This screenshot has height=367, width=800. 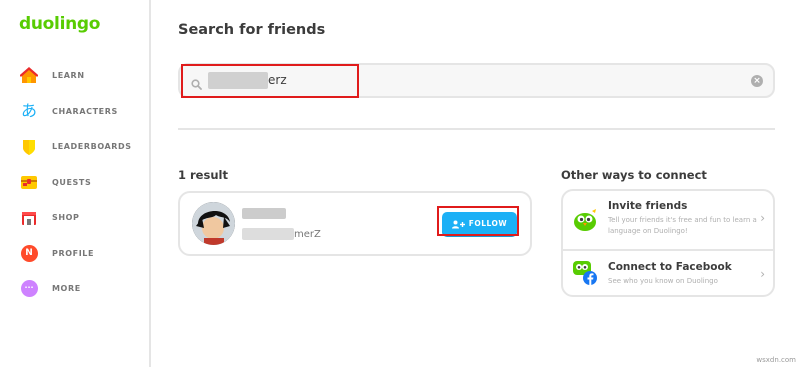 I want to click on sidebar-item-learn: LEARN, so click(x=74, y=76).